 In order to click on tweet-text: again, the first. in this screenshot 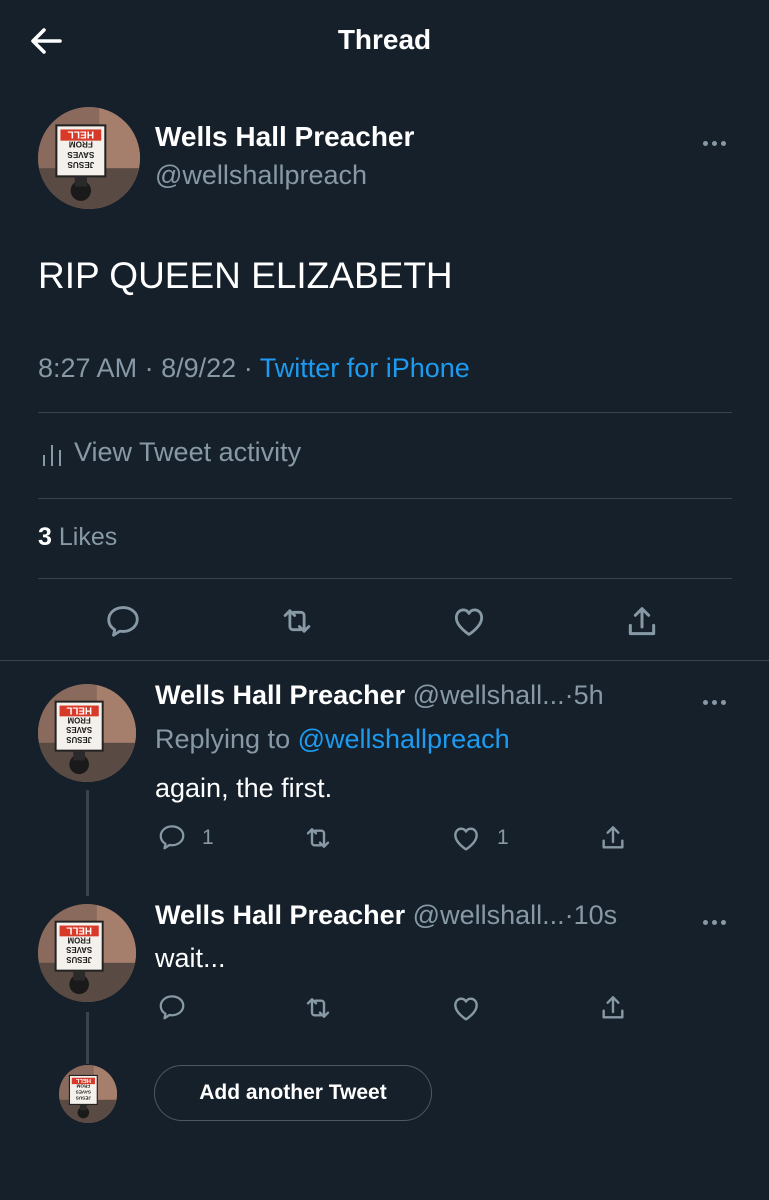, I will do `click(244, 788)`.